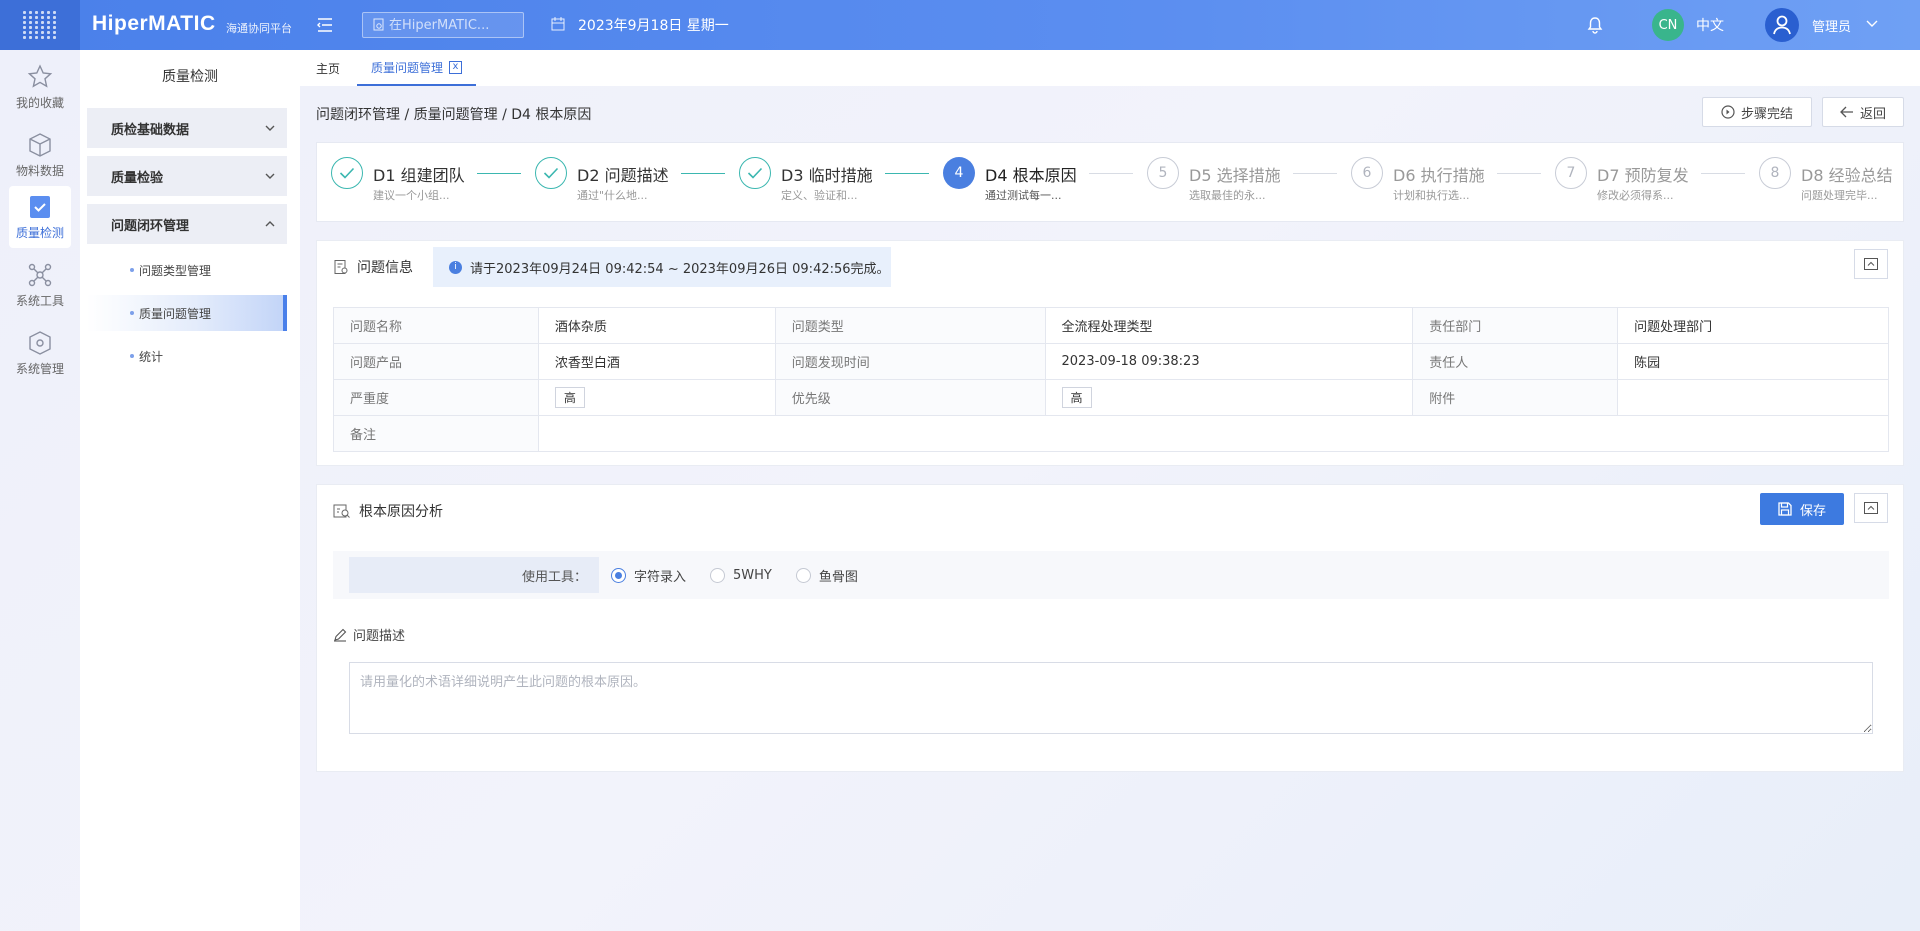  Describe the element at coordinates (558, 24) in the screenshot. I see `calendar-icon` at that location.